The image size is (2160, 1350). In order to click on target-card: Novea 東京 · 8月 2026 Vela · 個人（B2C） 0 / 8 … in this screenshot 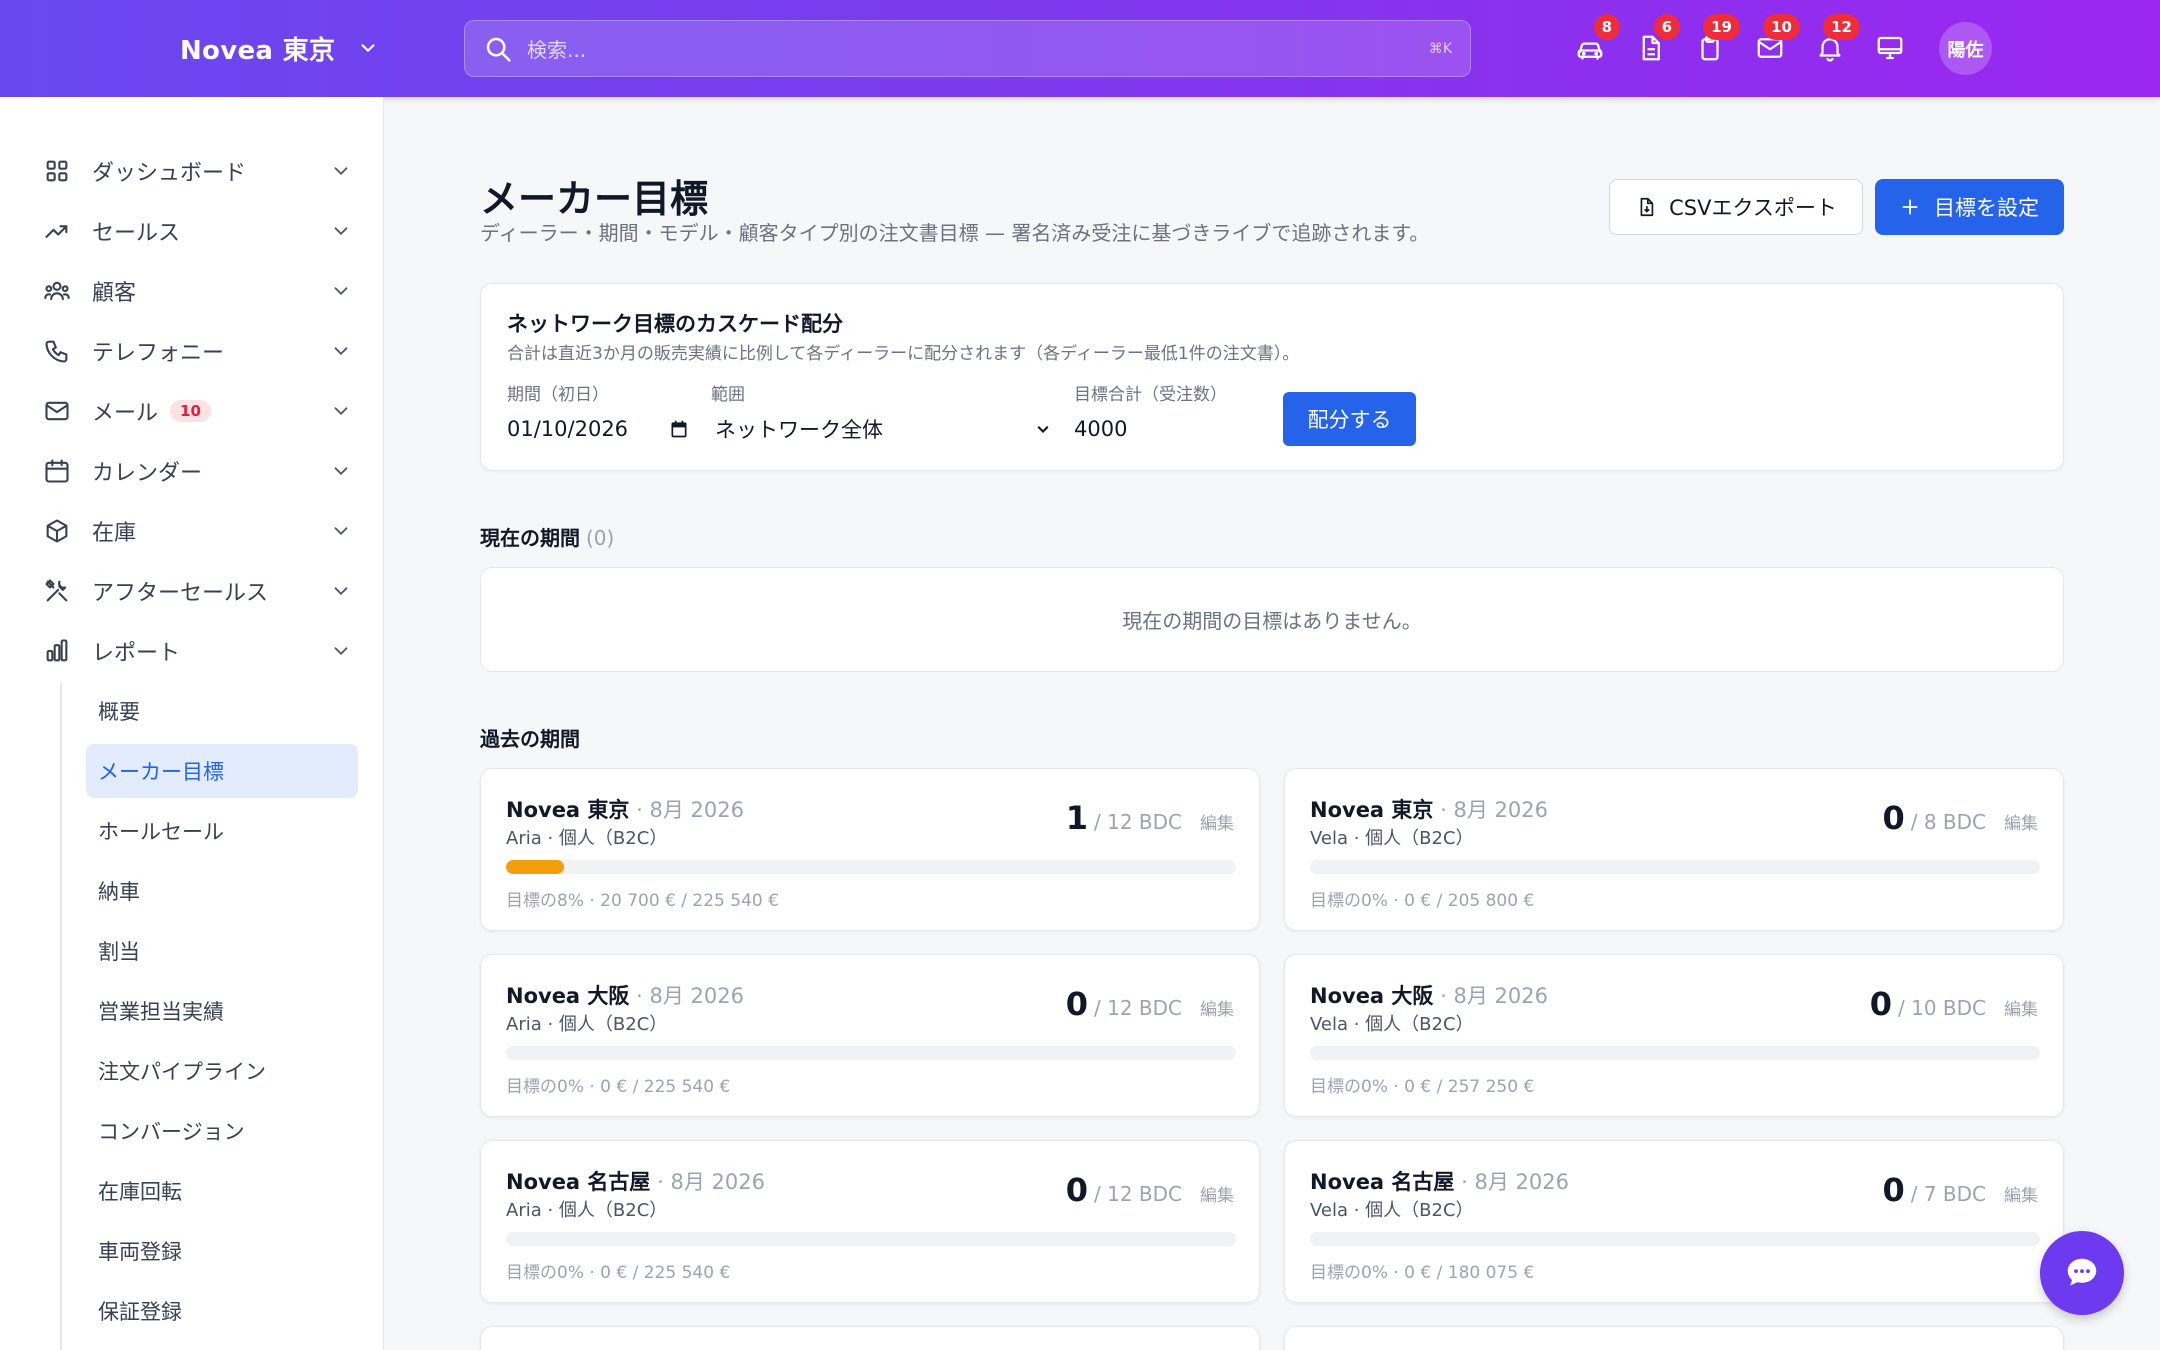, I will do `click(1674, 849)`.